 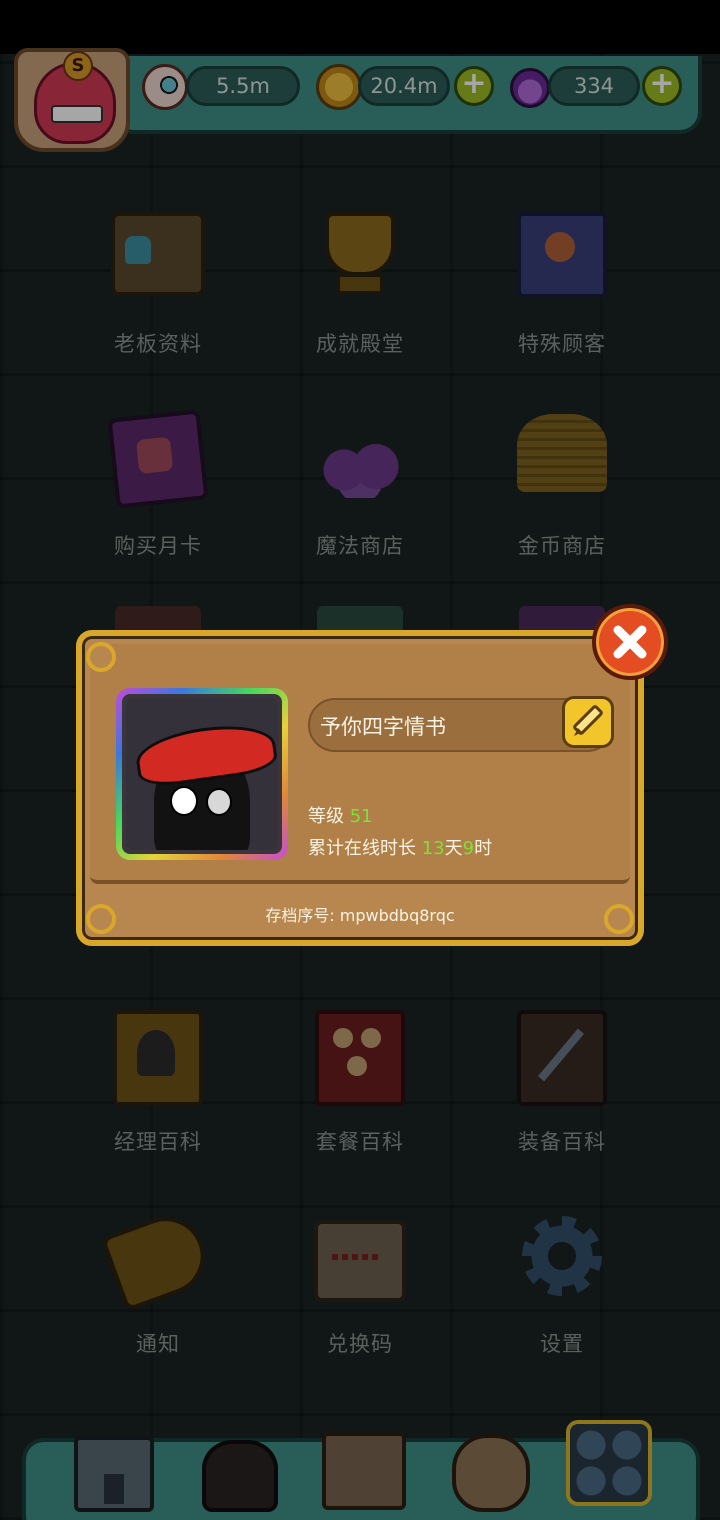 I want to click on close-icon, so click(x=630, y=642).